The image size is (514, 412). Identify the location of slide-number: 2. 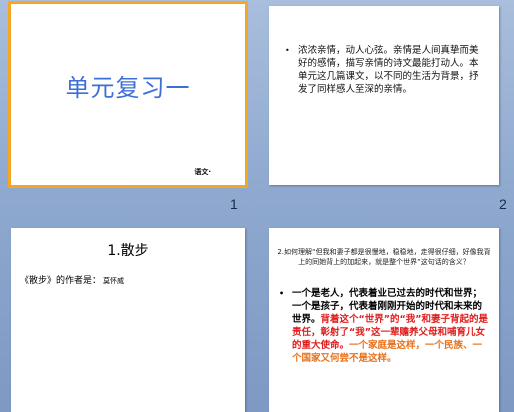
(503, 204).